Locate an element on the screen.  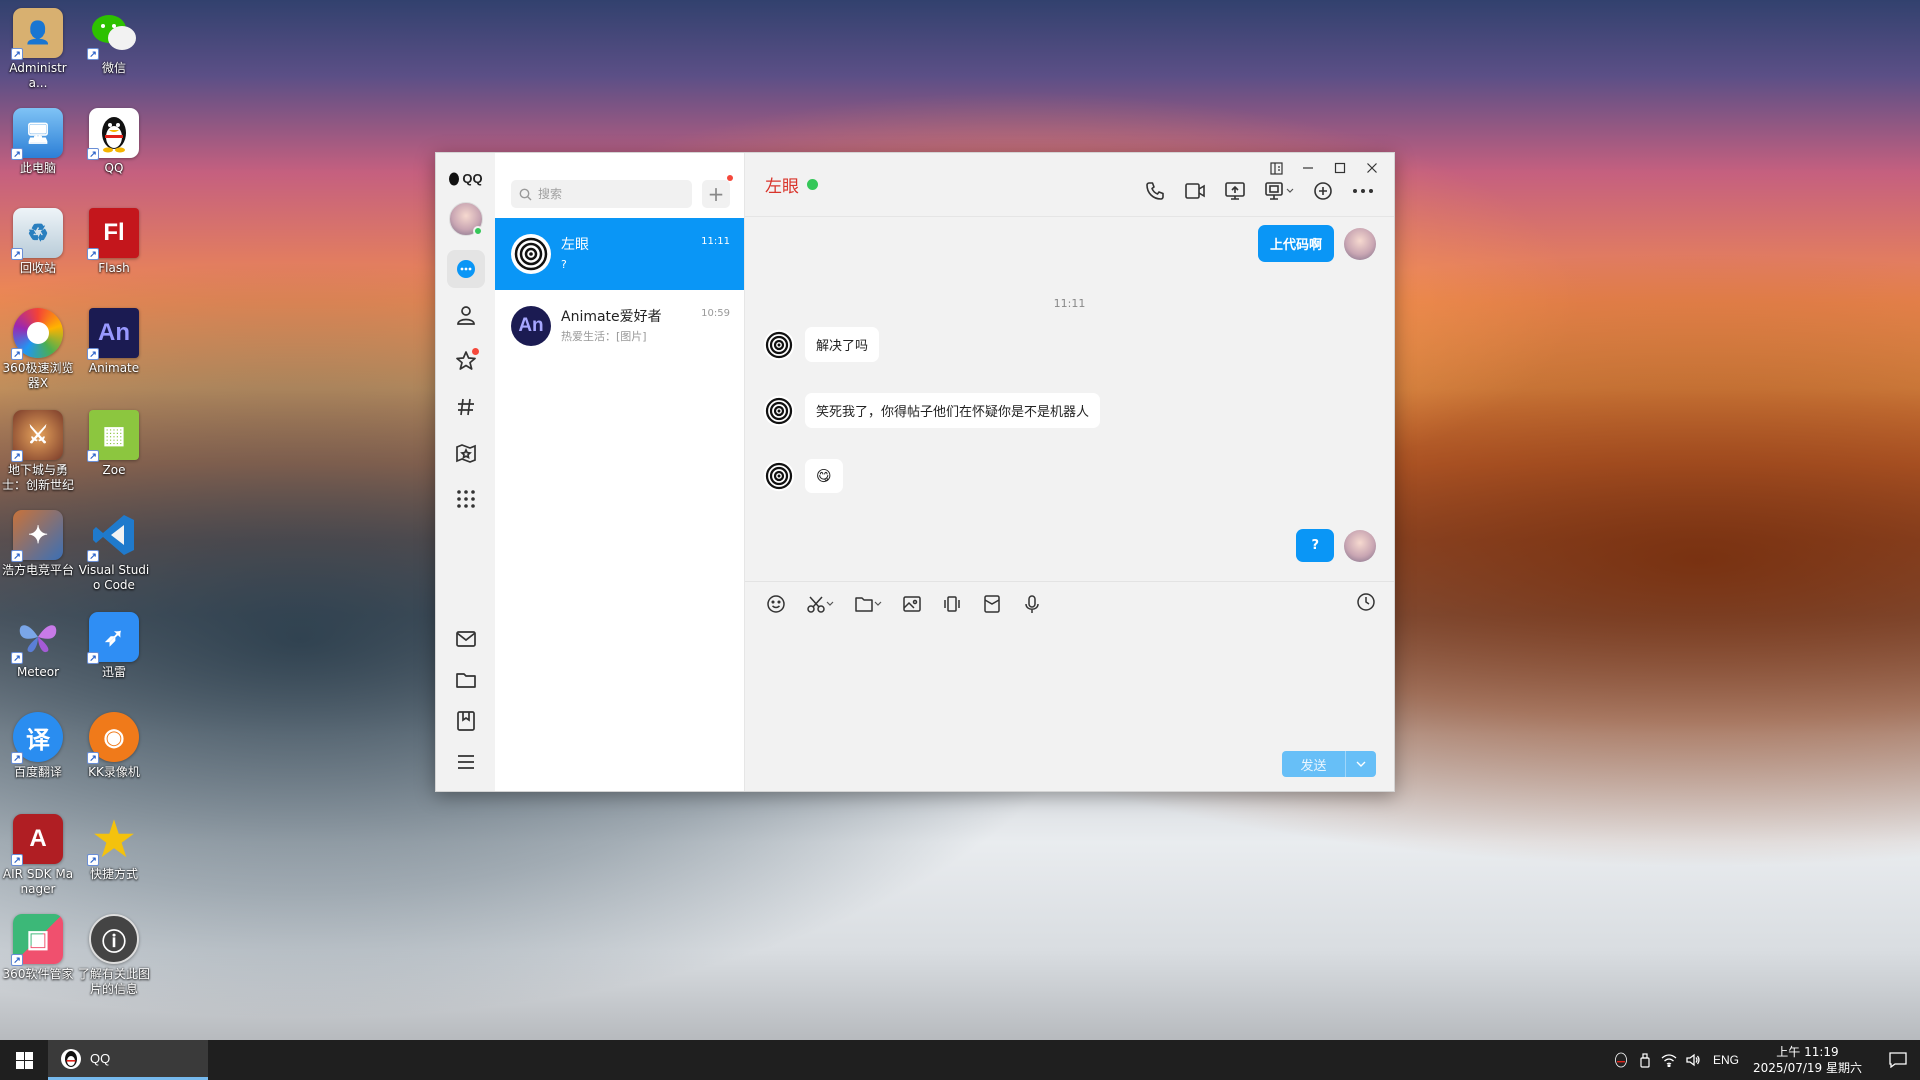
butterfly-icon: ↗ is located at coordinates (37, 638).